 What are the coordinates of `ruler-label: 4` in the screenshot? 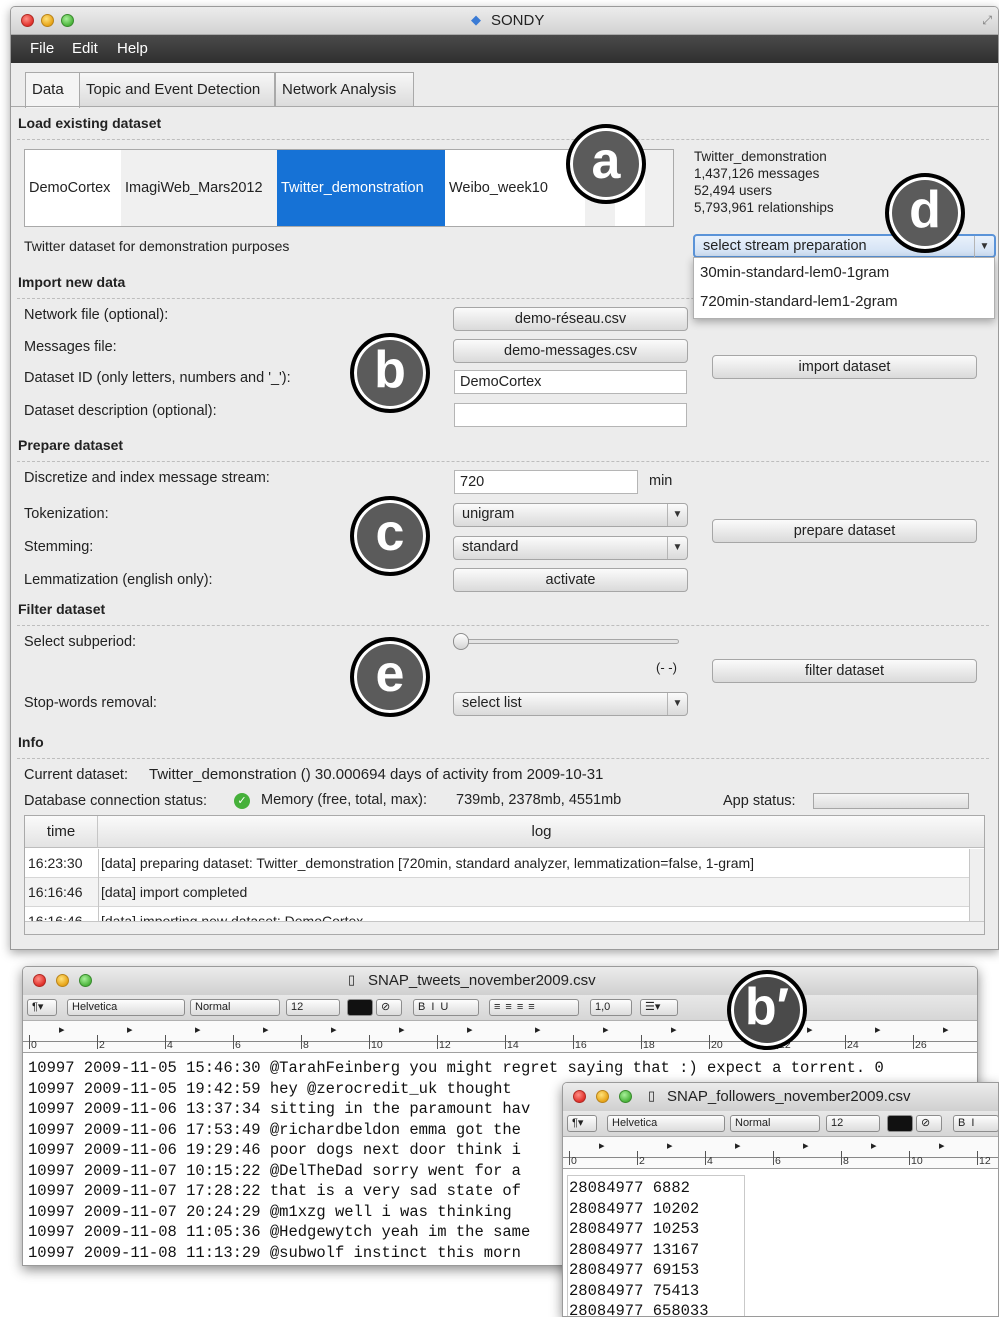 It's located at (710, 1161).